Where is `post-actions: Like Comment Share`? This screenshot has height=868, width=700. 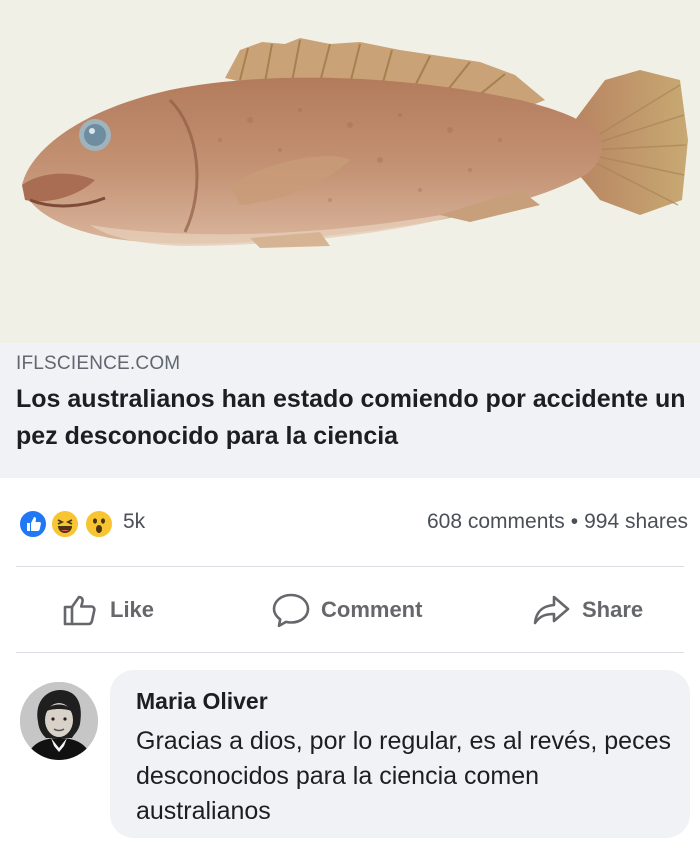 post-actions: Like Comment Share is located at coordinates (350, 610).